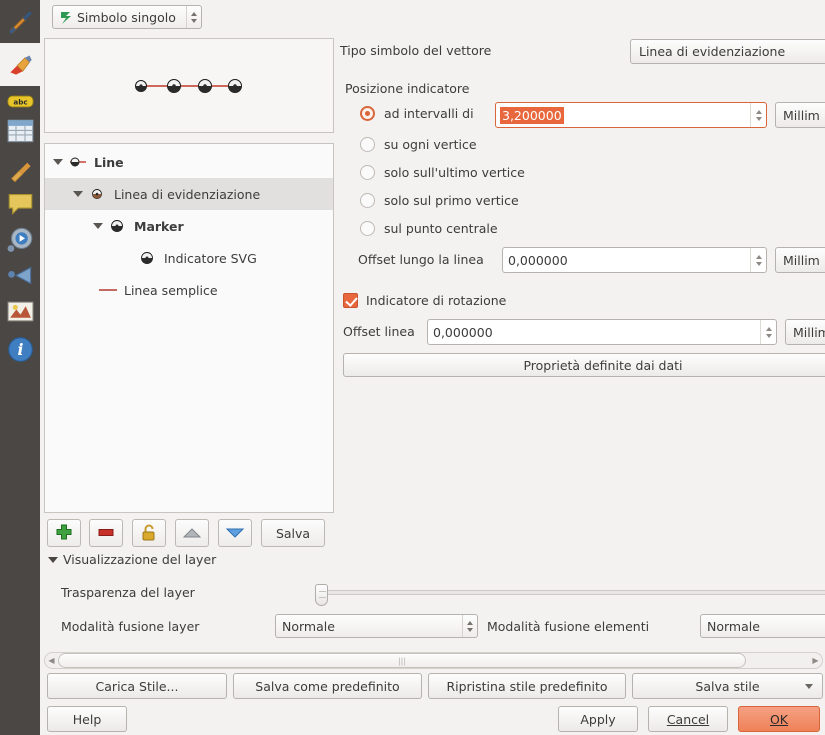  What do you see at coordinates (87, 719) in the screenshot?
I see `help-button: Help` at bounding box center [87, 719].